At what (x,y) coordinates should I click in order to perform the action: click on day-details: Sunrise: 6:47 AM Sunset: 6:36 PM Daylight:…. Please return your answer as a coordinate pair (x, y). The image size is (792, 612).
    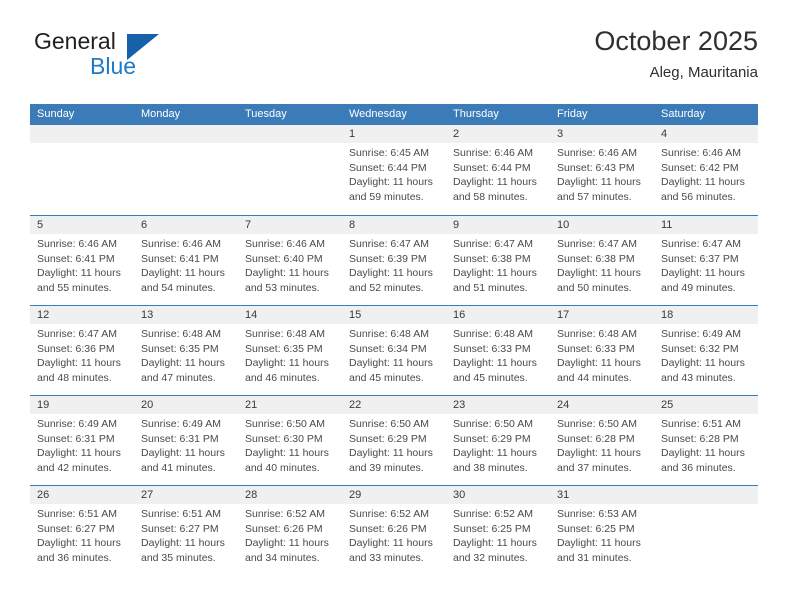
    Looking at the image, I should click on (82, 354).